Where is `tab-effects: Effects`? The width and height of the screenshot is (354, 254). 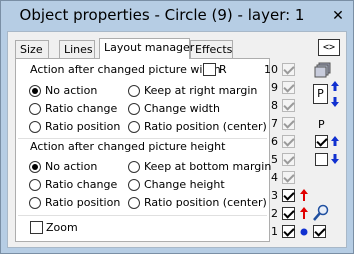 tab-effects: Effects is located at coordinates (211, 49).